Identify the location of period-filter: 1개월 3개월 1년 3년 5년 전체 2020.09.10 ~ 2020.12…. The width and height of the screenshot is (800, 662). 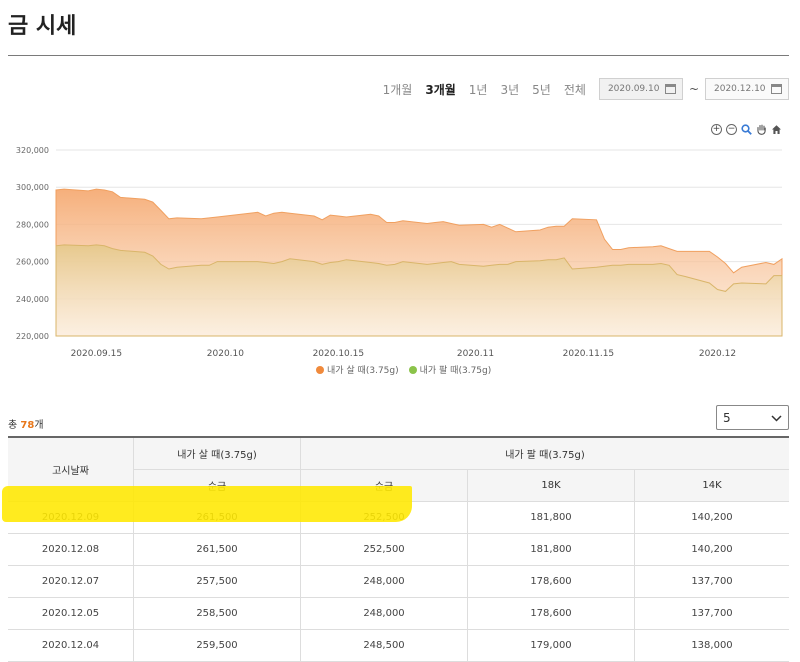
(586, 89).